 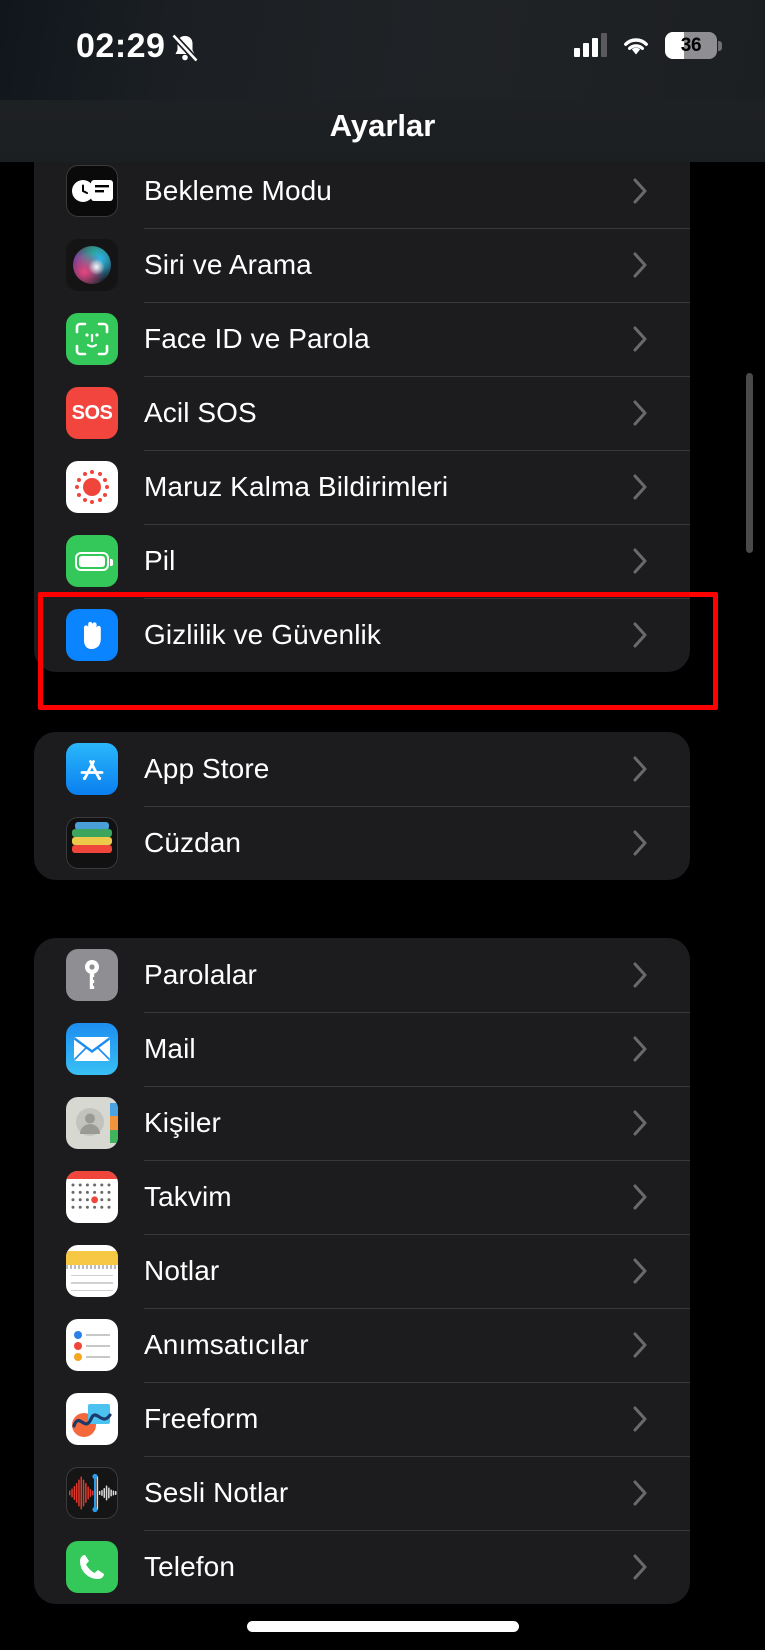 What do you see at coordinates (182, 1122) in the screenshot?
I see `settings-row-label: Kişiler` at bounding box center [182, 1122].